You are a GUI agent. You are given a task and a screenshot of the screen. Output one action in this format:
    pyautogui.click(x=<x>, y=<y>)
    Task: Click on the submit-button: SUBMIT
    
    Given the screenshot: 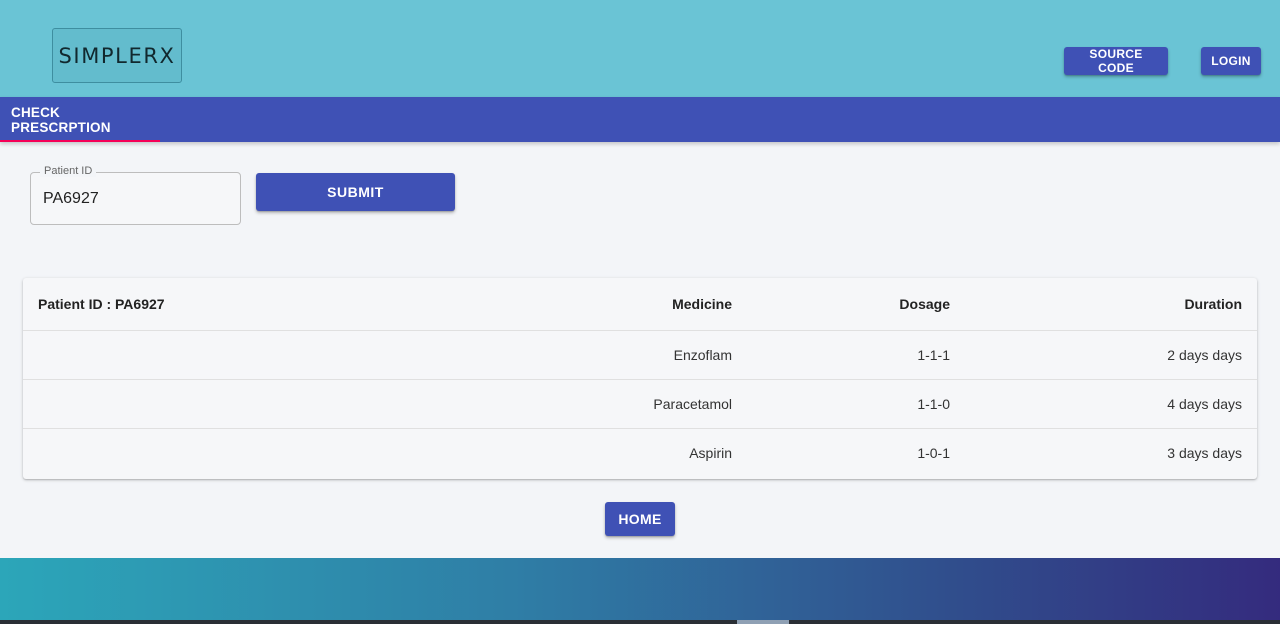 What is the action you would take?
    pyautogui.click(x=355, y=192)
    